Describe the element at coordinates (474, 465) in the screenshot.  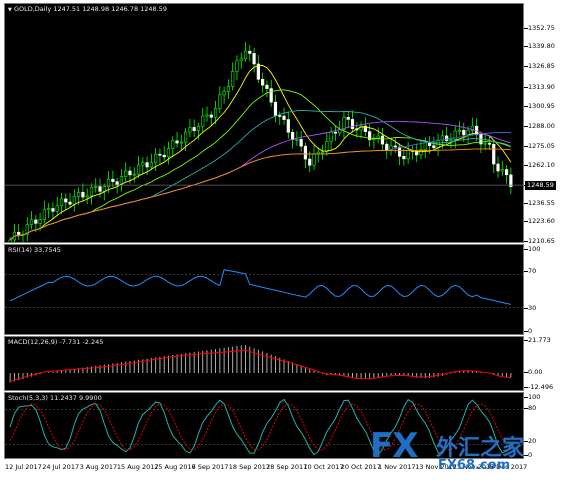
I see `watermark-url: FX68.com` at that location.